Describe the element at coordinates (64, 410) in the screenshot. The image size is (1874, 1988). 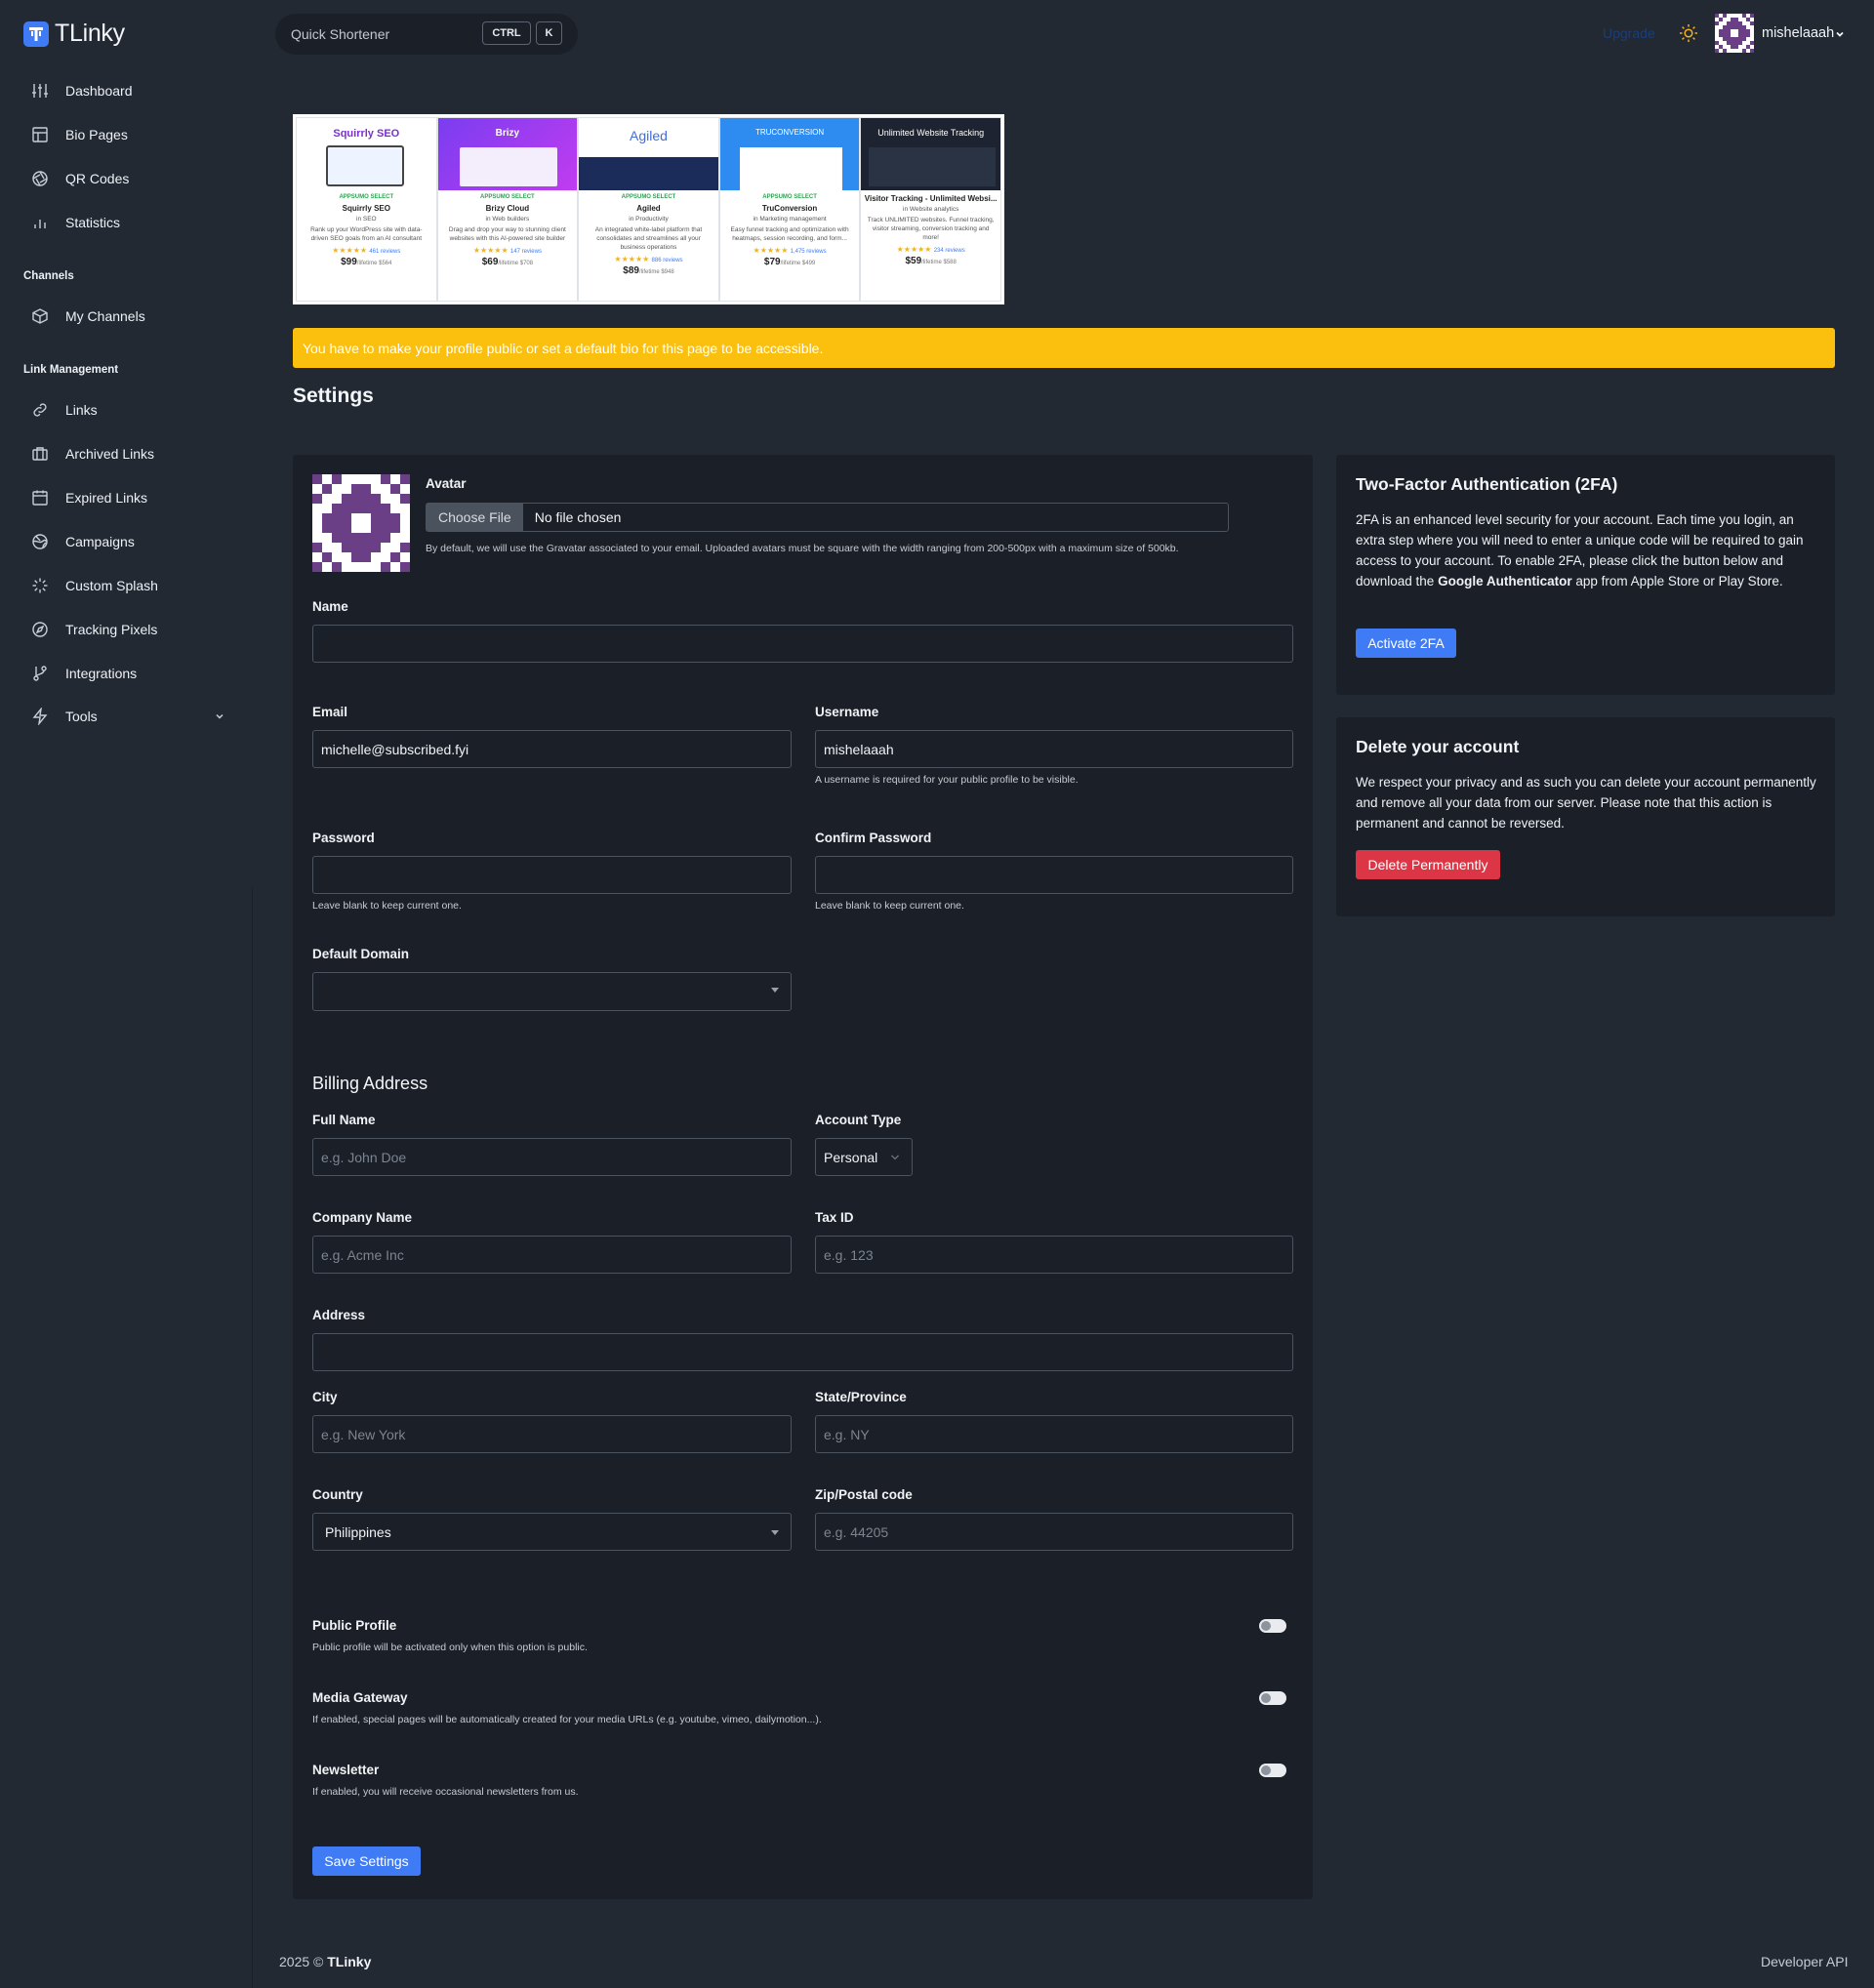
I see `sidebar-item-links: Links` at that location.